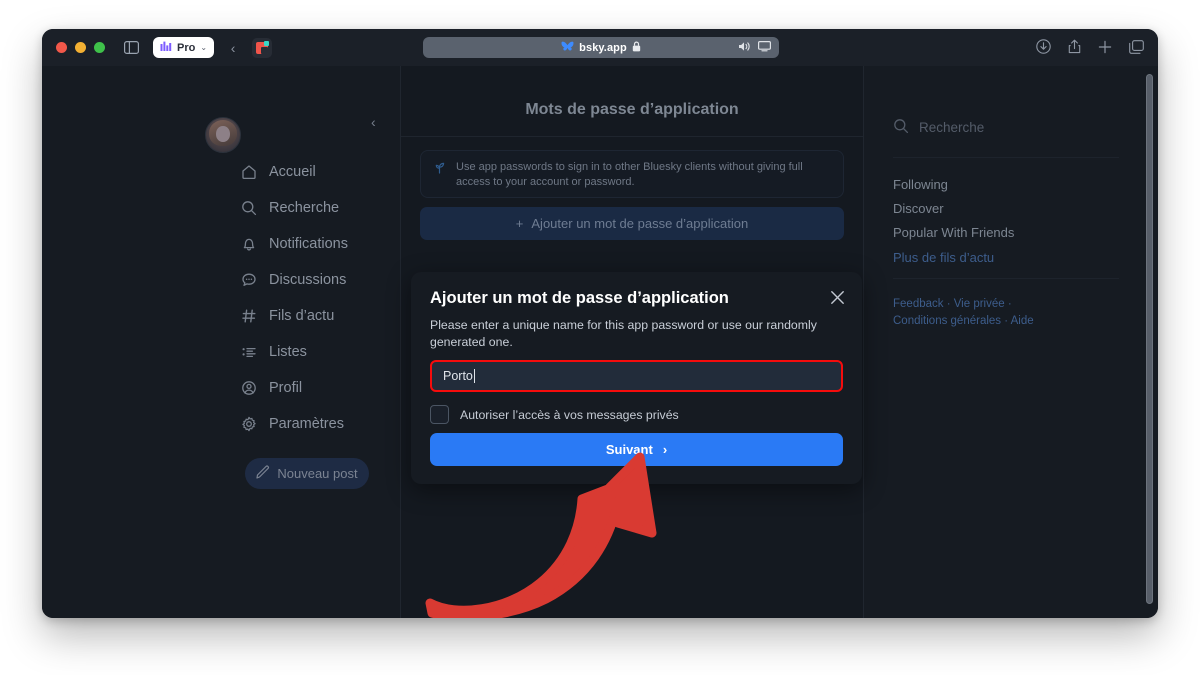  Describe the element at coordinates (632, 109) in the screenshot. I see `page-title: Mots de passe d’application` at that location.